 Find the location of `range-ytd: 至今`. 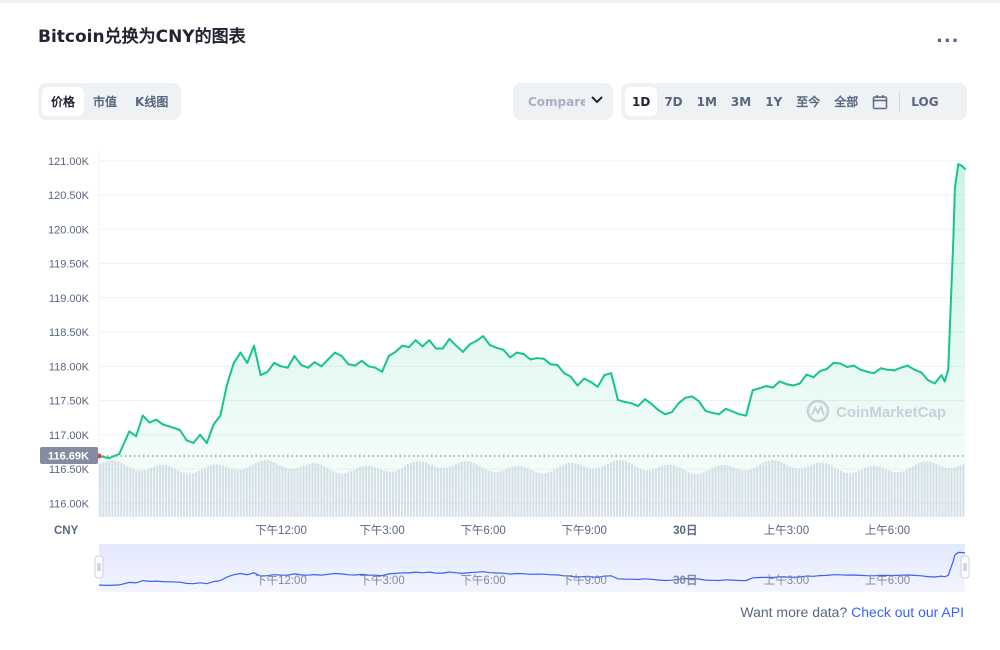

range-ytd: 至今 is located at coordinates (808, 101).